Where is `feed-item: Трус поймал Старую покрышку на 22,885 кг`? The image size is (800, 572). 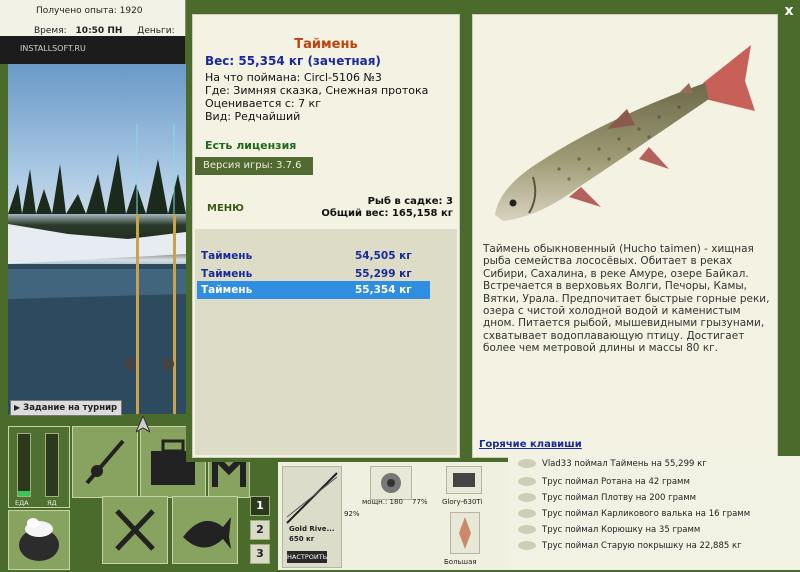 feed-item: Трус поймал Старую покрышку на 22,885 кг is located at coordinates (655, 546).